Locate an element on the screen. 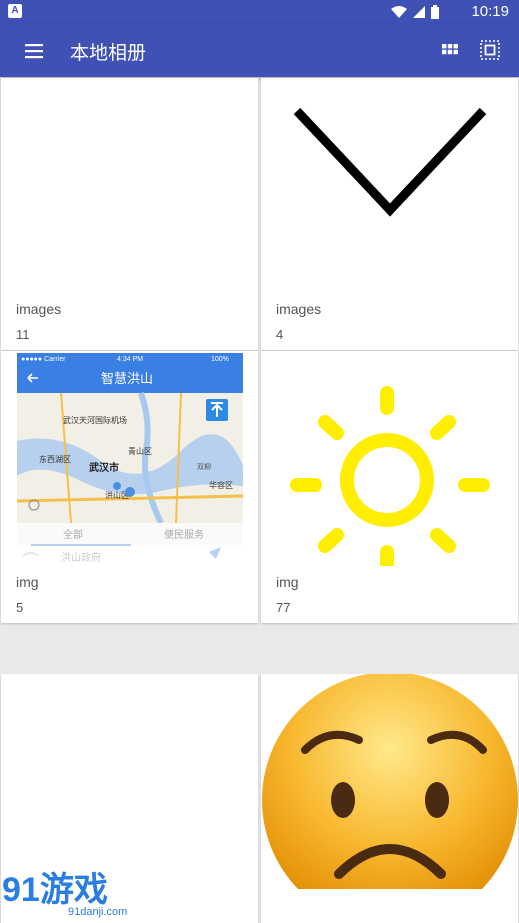 The image size is (519, 923). watermark-logo: 91游戏 91danji.com is located at coordinates (64, 894).